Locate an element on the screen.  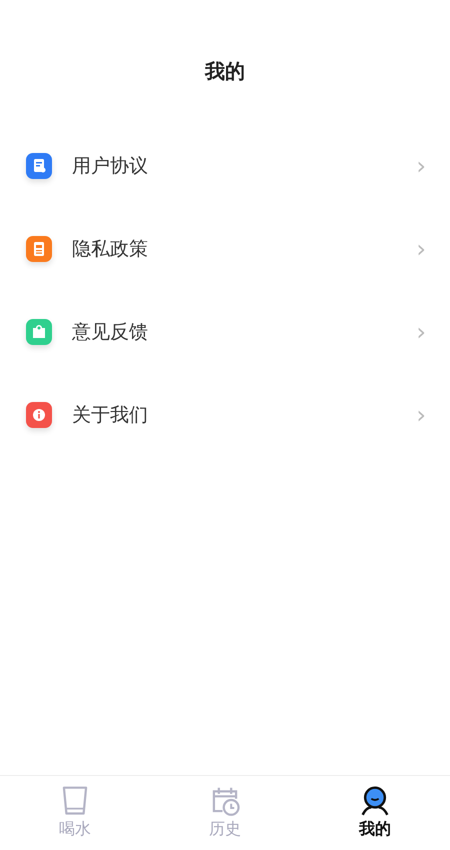
menu-label: 用户协议 is located at coordinates (110, 166).